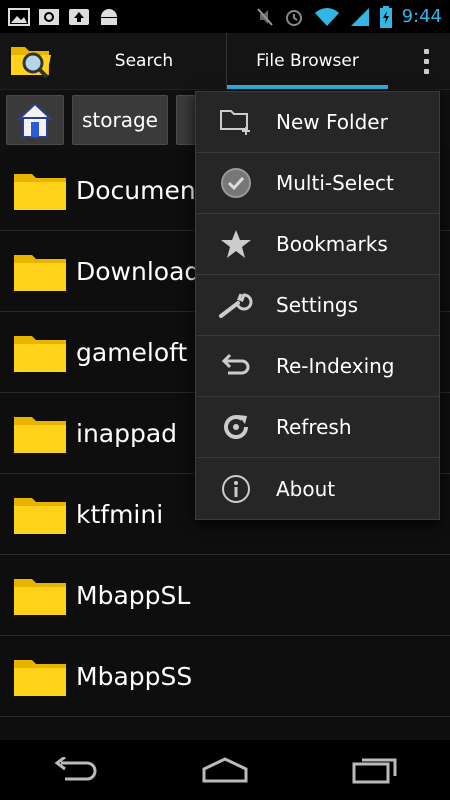  What do you see at coordinates (225, 595) in the screenshot?
I see `list-item: MbappSL` at bounding box center [225, 595].